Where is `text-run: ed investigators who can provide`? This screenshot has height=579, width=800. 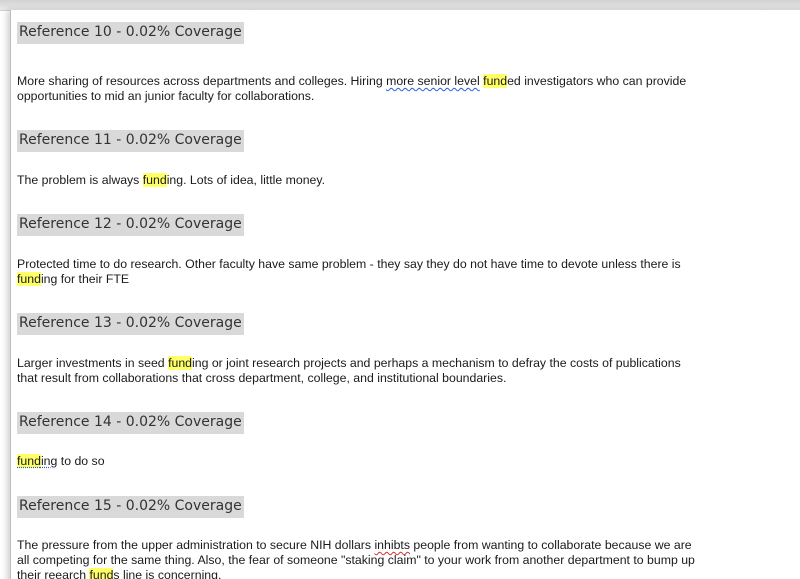 text-run: ed investigators who can provide is located at coordinates (597, 81).